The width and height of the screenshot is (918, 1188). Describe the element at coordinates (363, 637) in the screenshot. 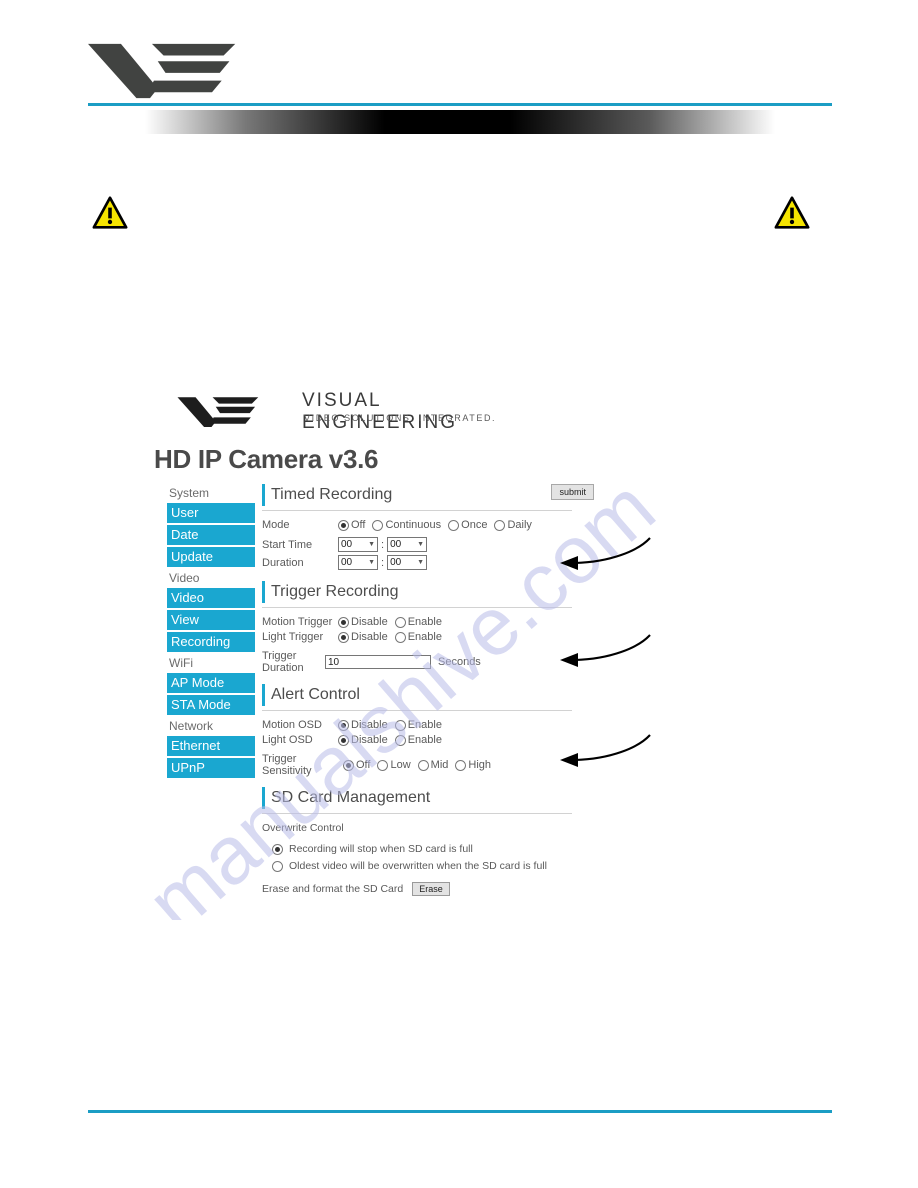

I see `radio-light-trigger-disable: Disable` at that location.